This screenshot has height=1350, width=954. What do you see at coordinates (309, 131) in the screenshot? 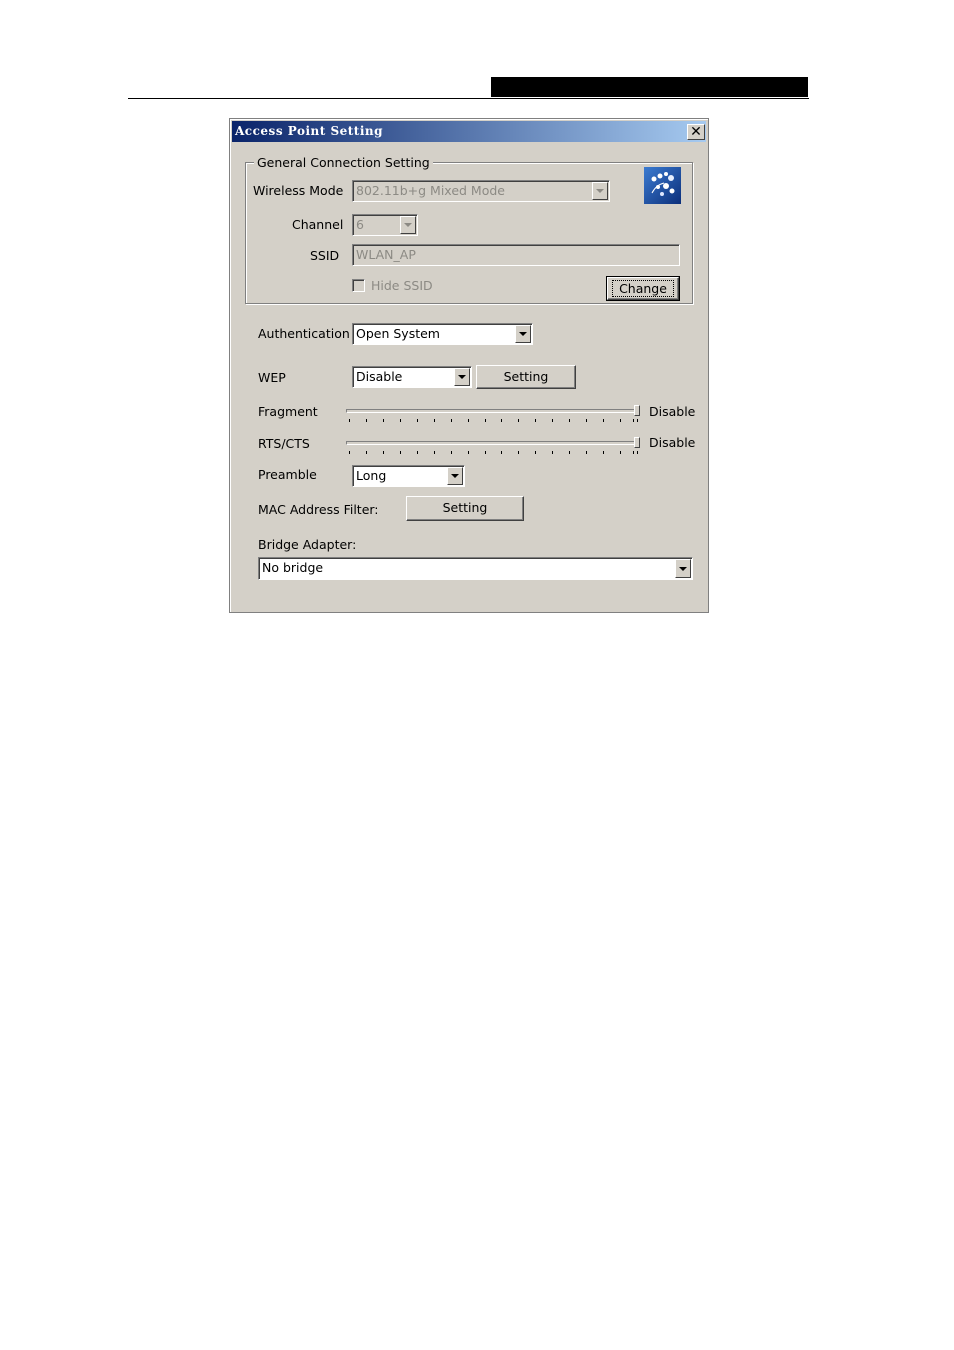
I see `dialog-title: Access Point Setting` at bounding box center [309, 131].